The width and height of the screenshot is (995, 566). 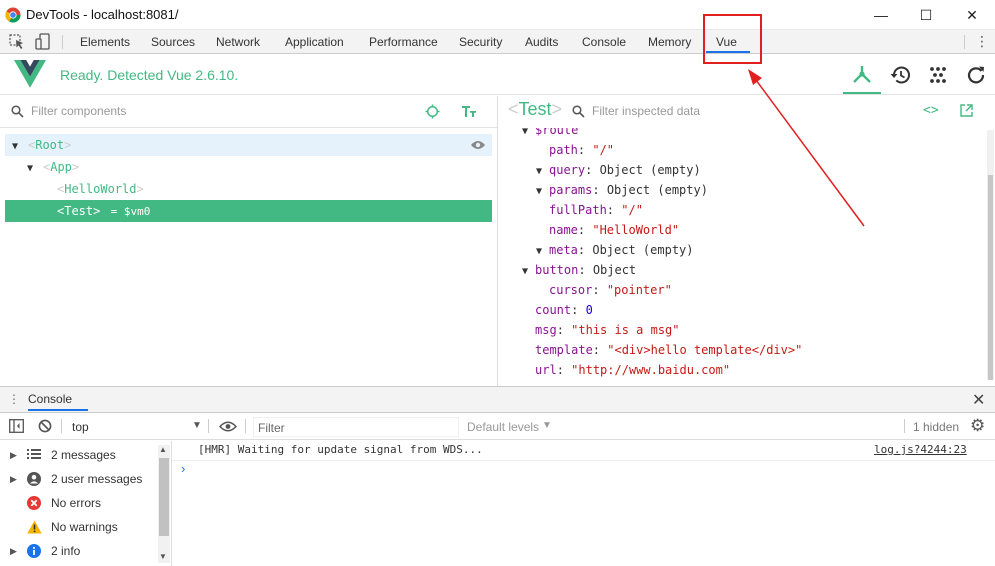 What do you see at coordinates (901, 75) in the screenshot?
I see `history-icon` at bounding box center [901, 75].